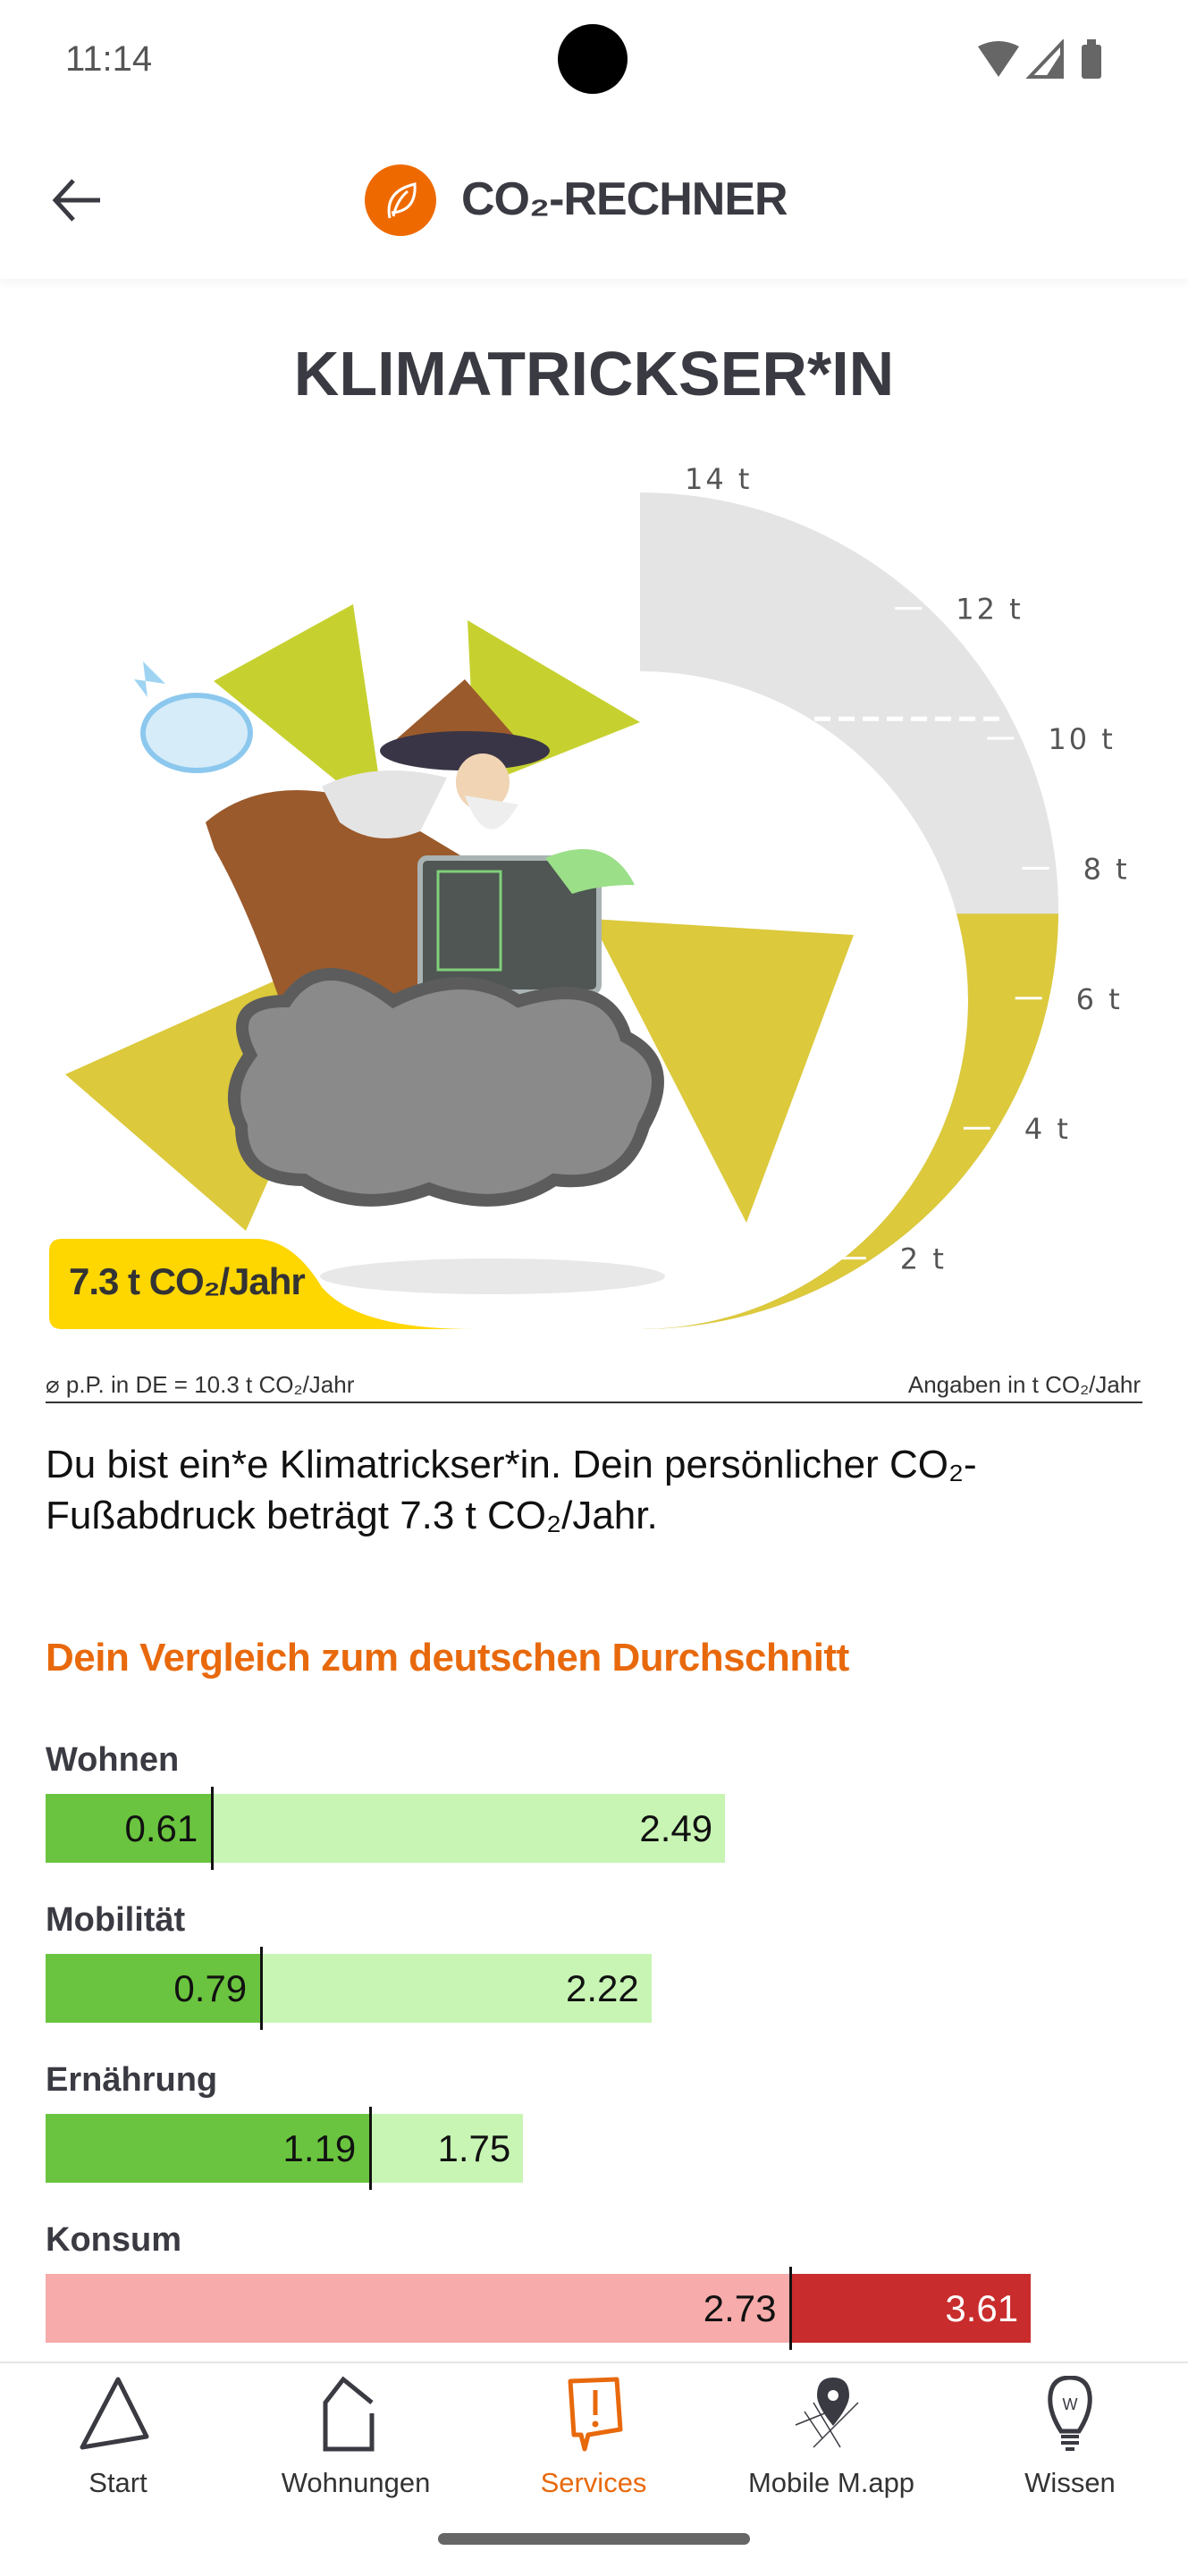 This screenshot has width=1188, height=2576. What do you see at coordinates (593, 2483) in the screenshot?
I see `nav-label: Services` at bounding box center [593, 2483].